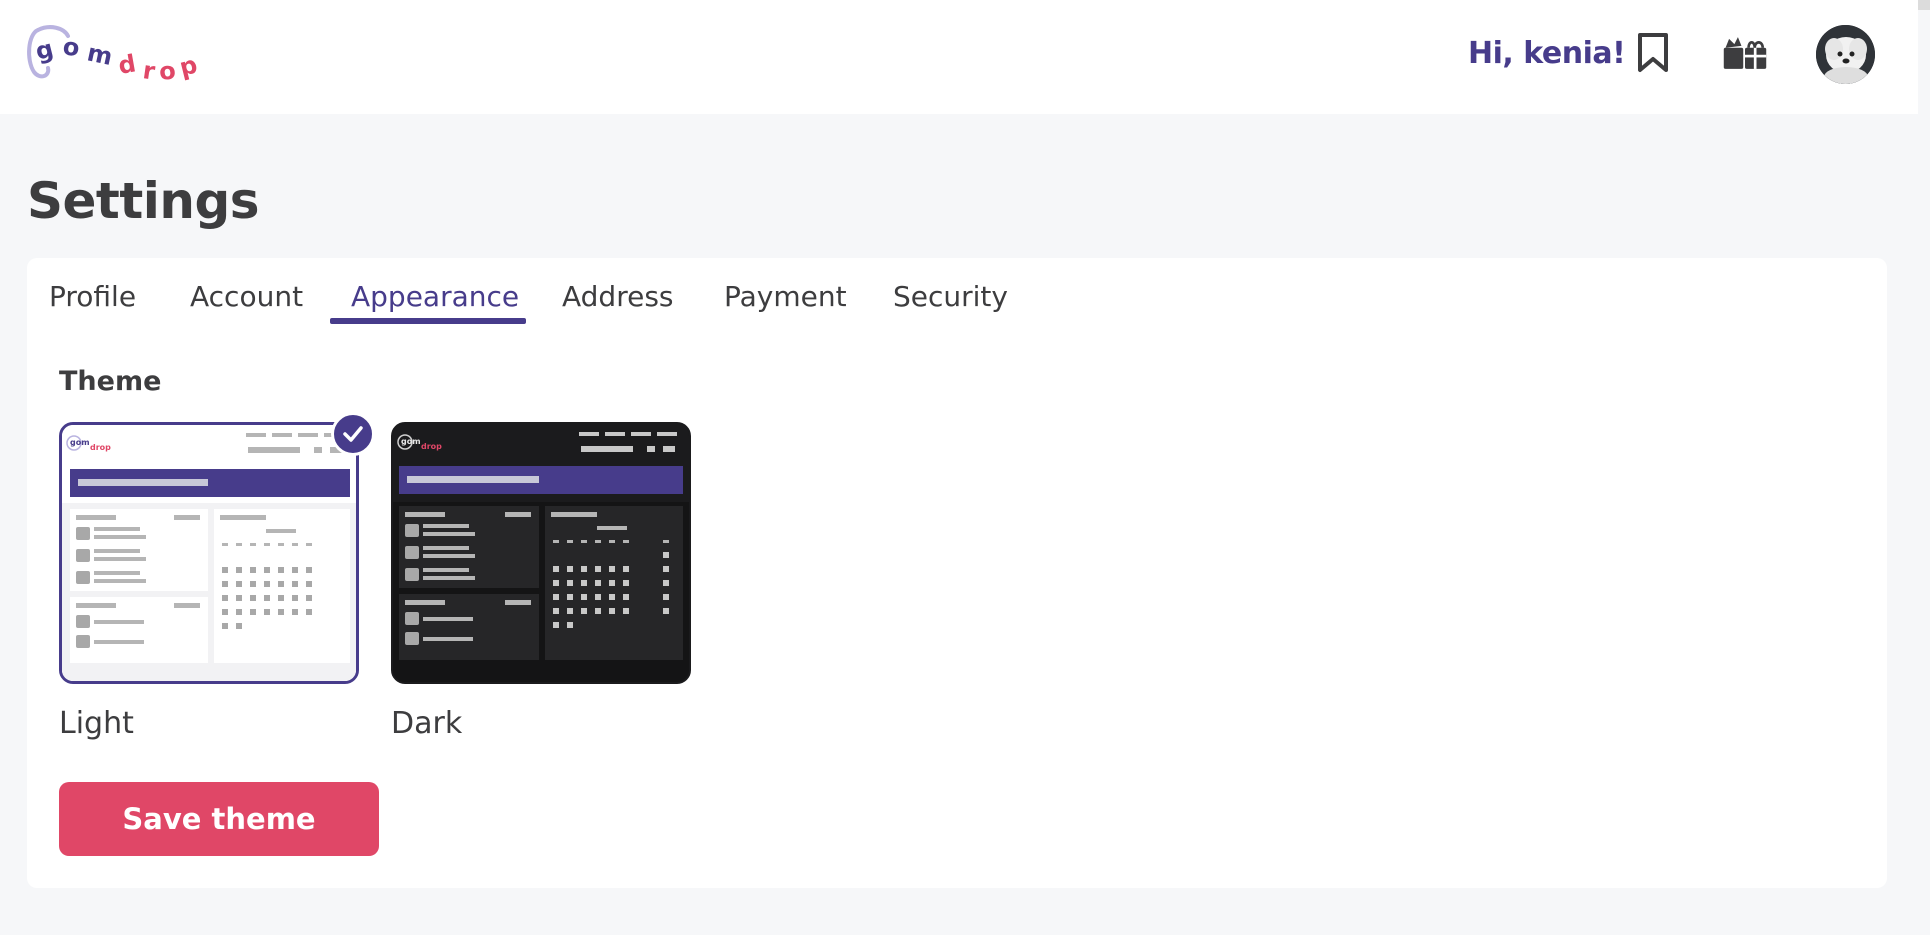 This screenshot has height=935, width=1930. I want to click on user-avatar, so click(1845, 54).